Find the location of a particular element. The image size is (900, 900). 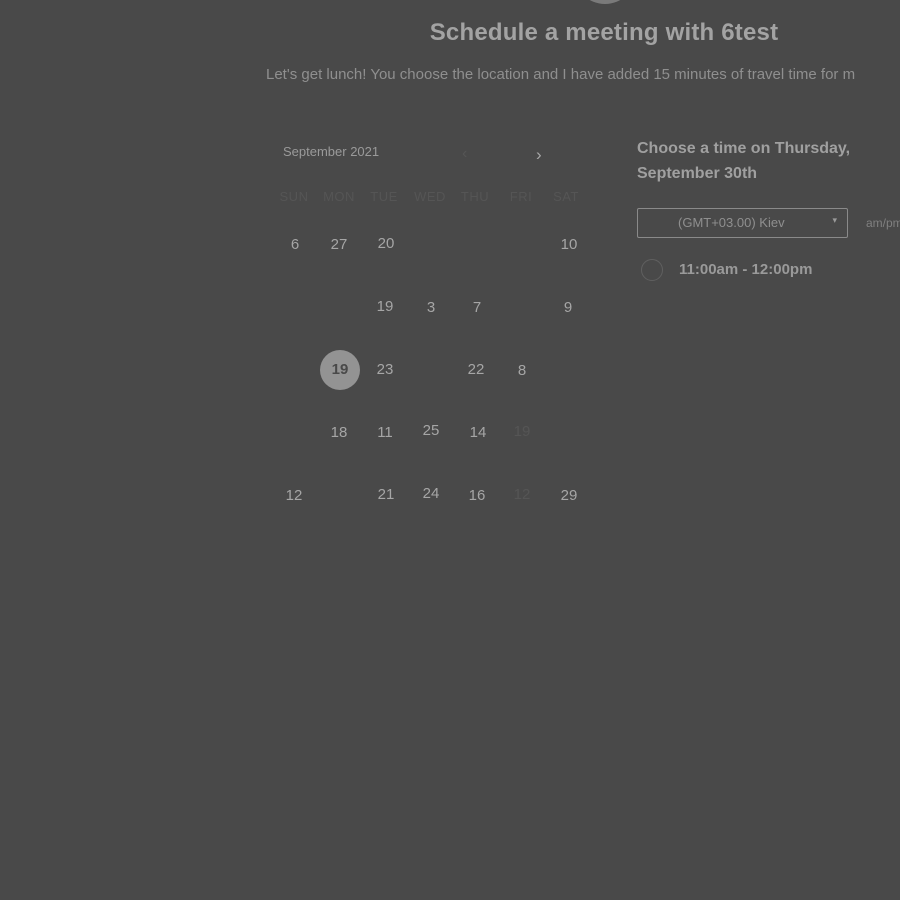

chevron-down-icon: ▾ is located at coordinates (834, 220).